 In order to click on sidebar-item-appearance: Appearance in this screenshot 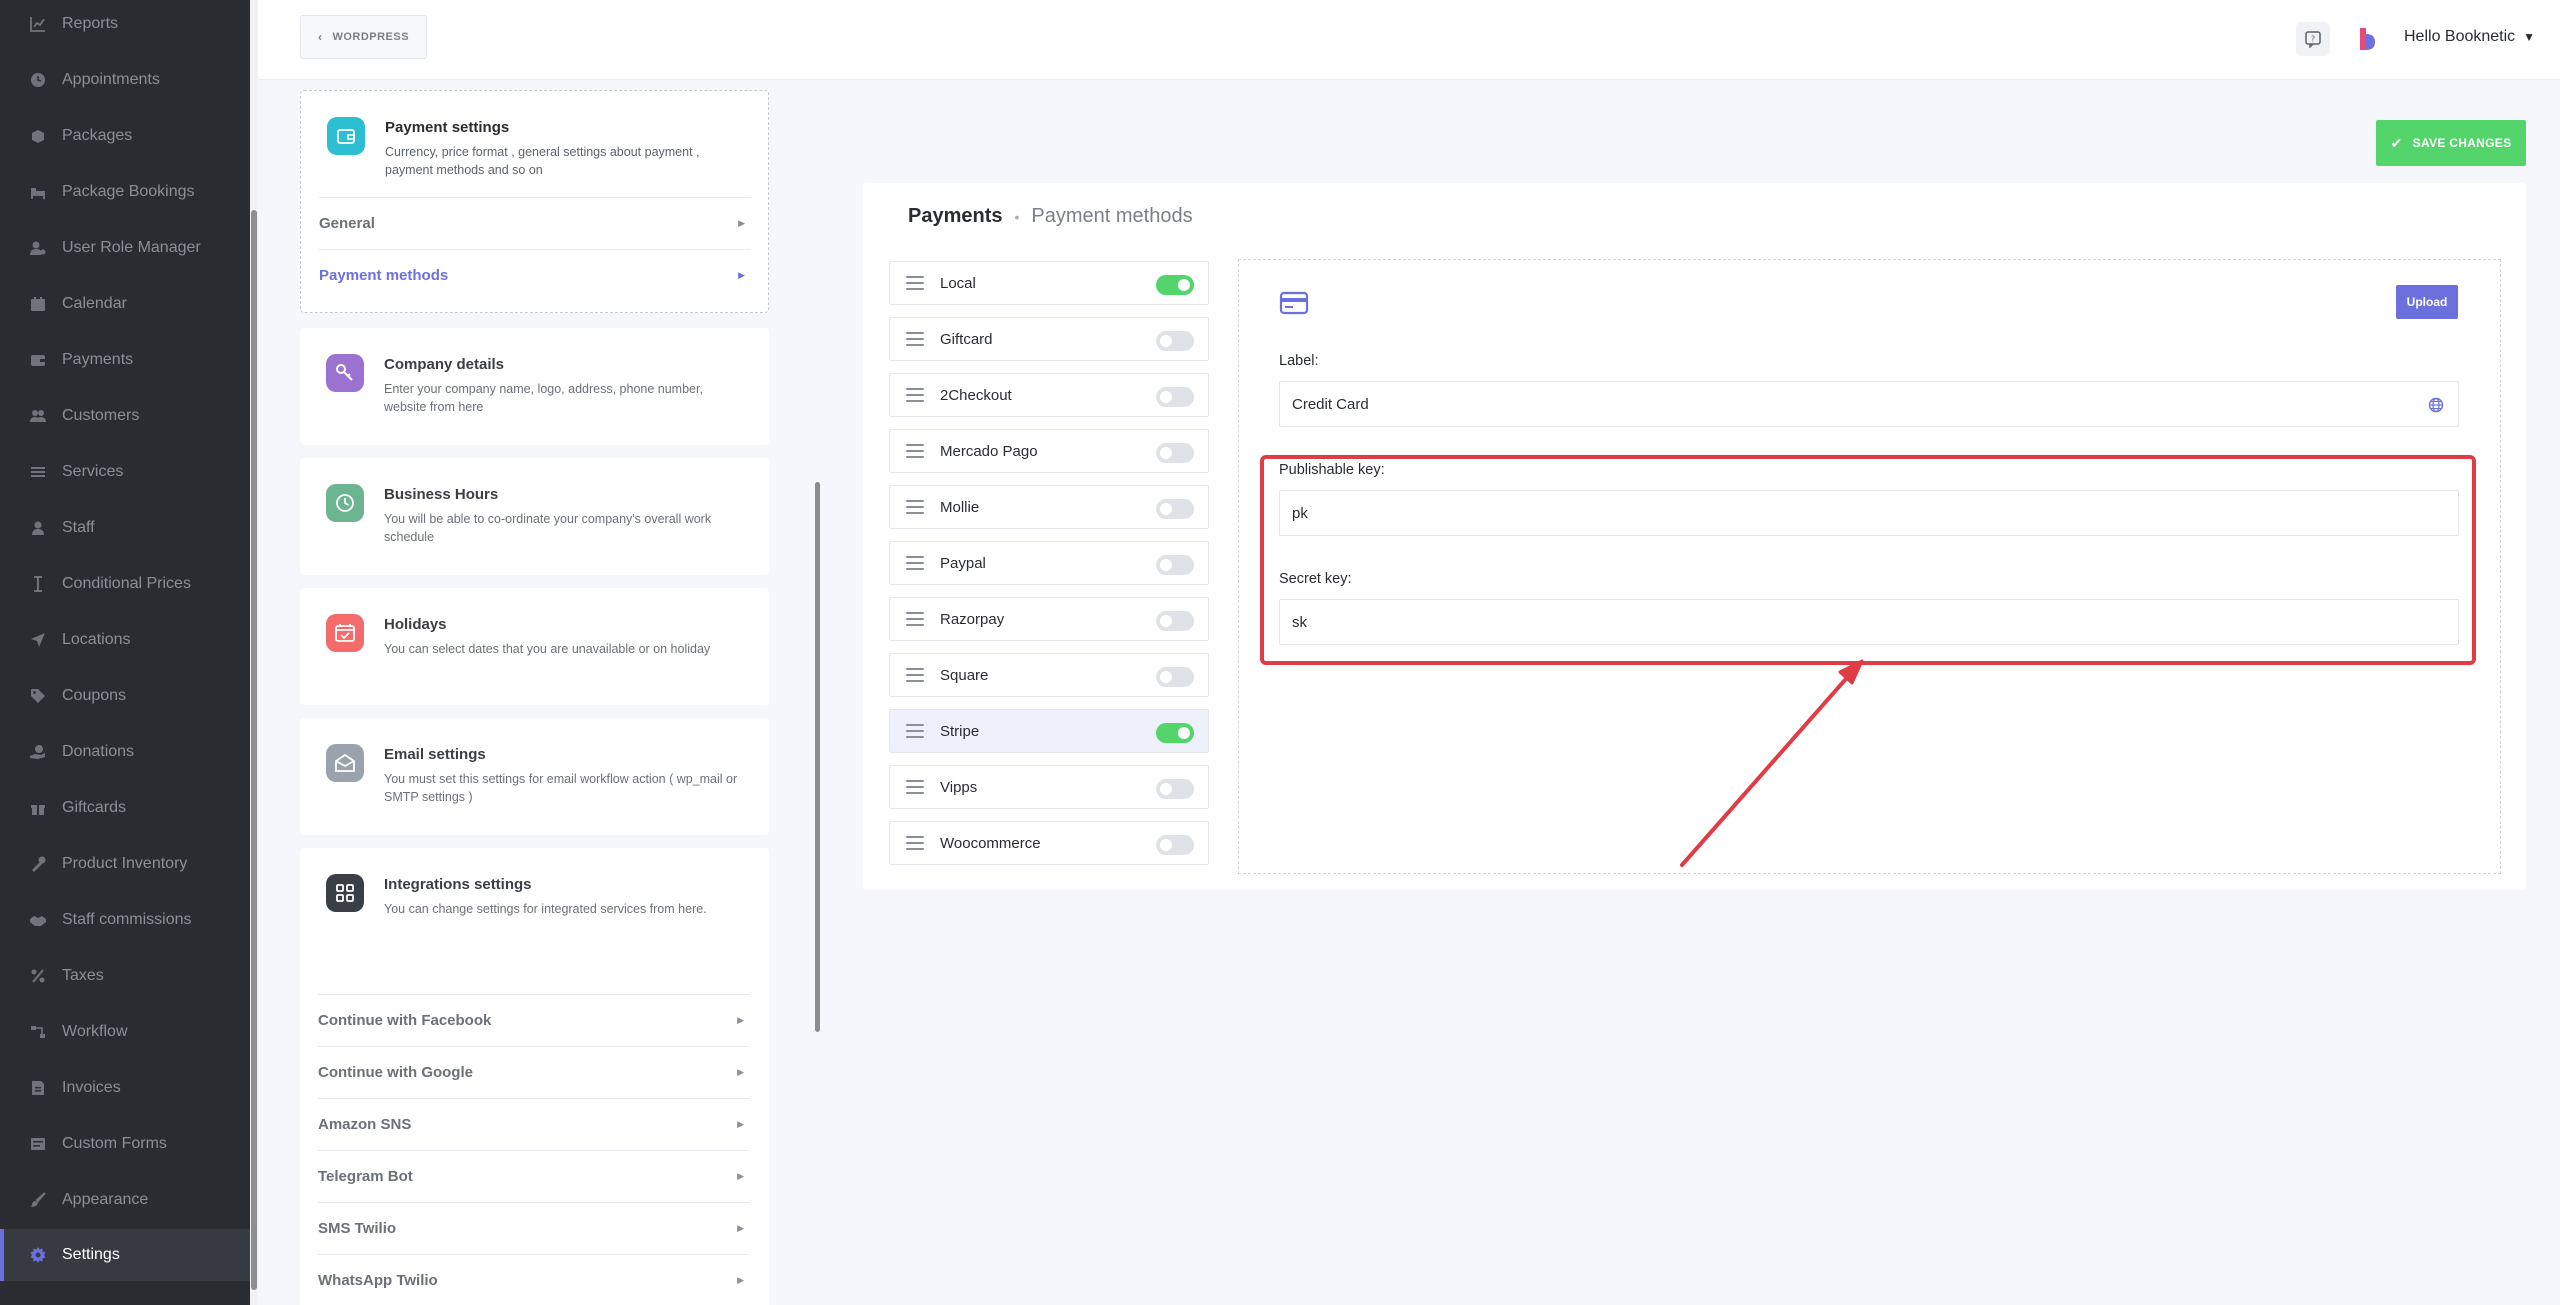, I will do `click(125, 1200)`.